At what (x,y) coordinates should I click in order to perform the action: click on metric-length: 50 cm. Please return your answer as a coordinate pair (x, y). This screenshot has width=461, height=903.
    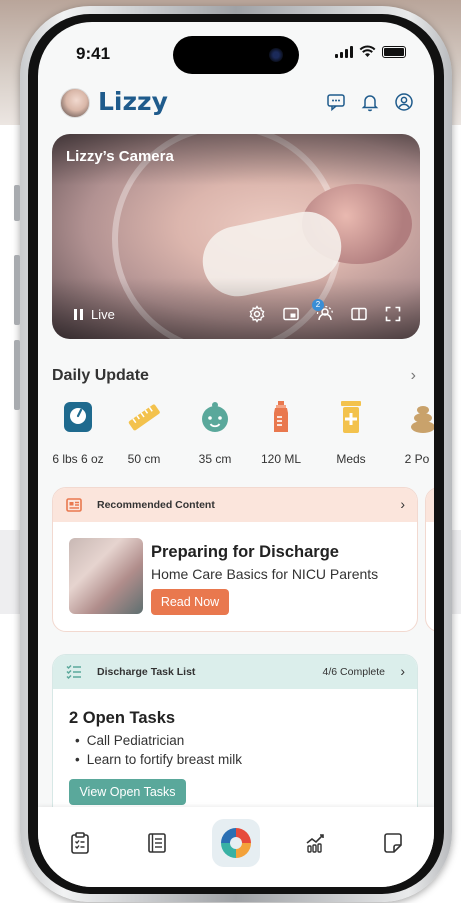
    Looking at the image, I should click on (144, 432).